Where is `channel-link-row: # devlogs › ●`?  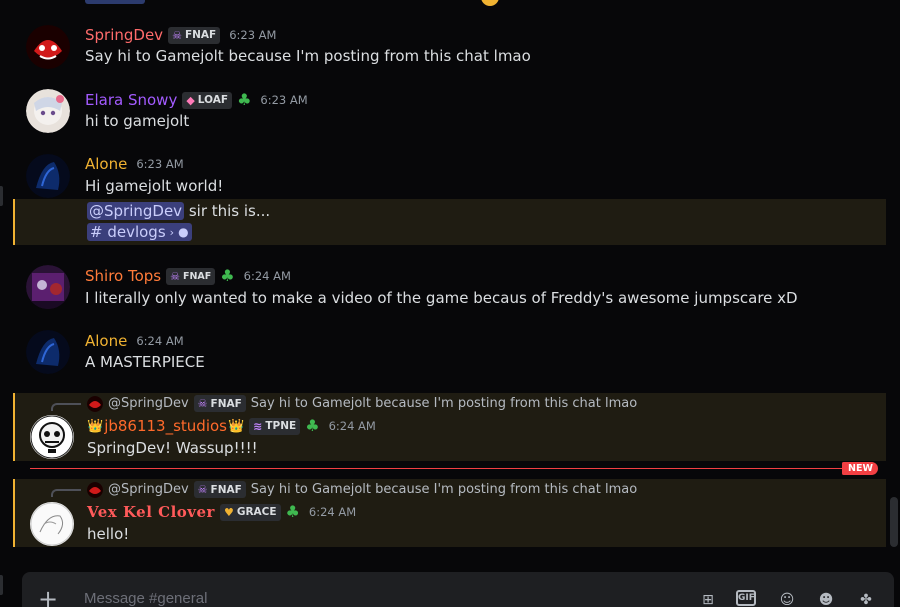 channel-link-row: # devlogs › ● is located at coordinates (139, 232).